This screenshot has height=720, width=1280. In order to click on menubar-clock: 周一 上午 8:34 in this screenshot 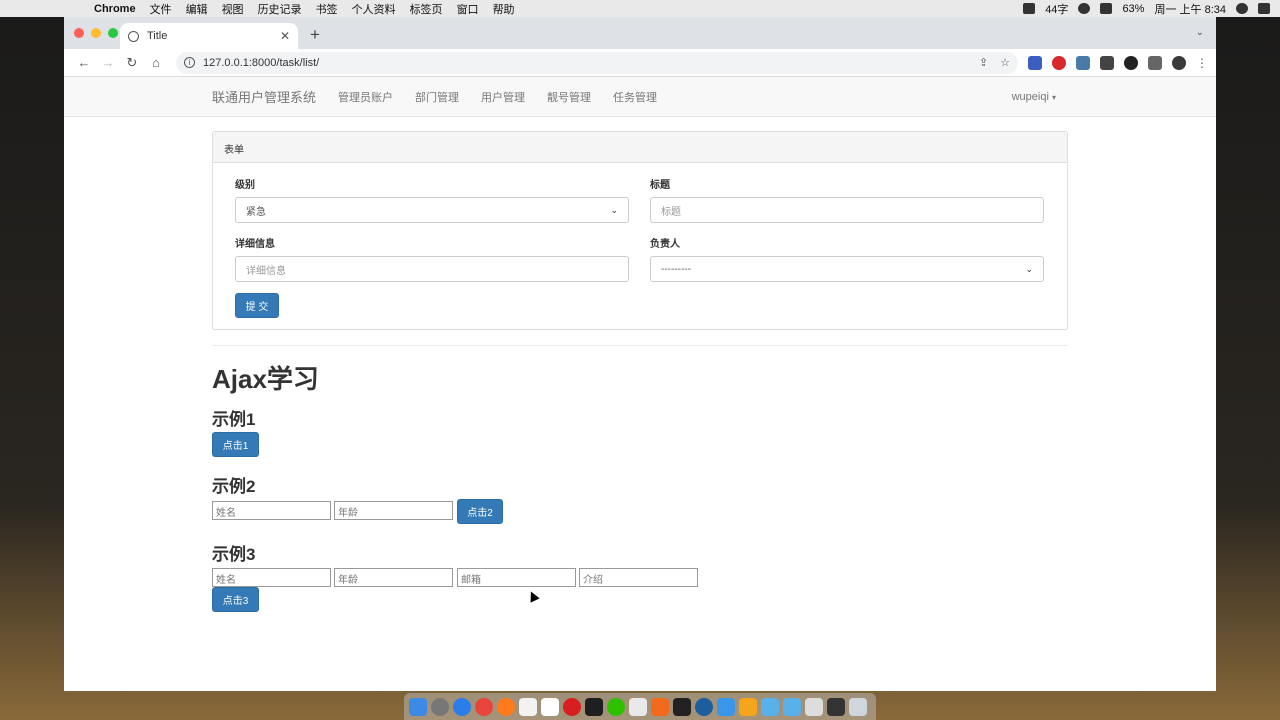, I will do `click(1190, 9)`.